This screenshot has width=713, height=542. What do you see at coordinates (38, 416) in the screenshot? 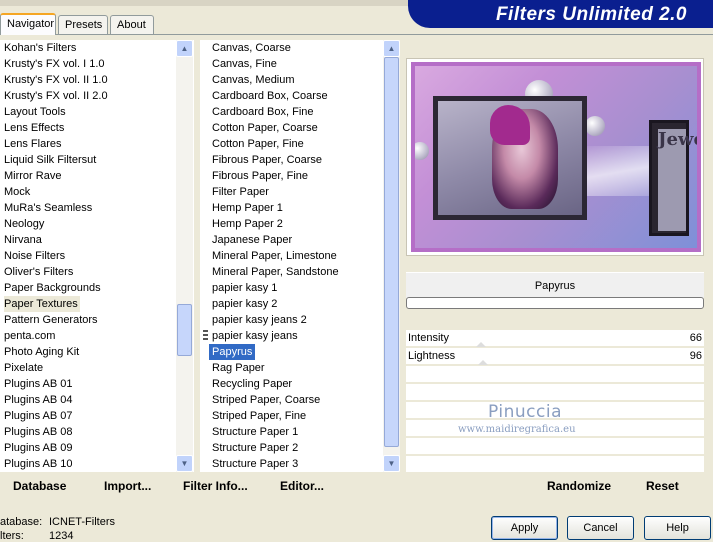
I see `category-item: Plugins AB 07` at bounding box center [38, 416].